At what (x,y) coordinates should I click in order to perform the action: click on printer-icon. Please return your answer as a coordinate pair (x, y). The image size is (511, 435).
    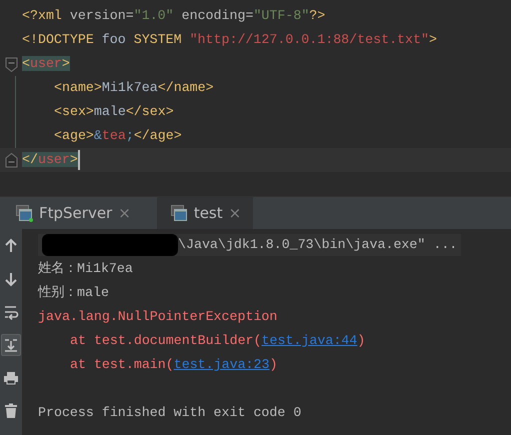
    Looking at the image, I should click on (11, 378).